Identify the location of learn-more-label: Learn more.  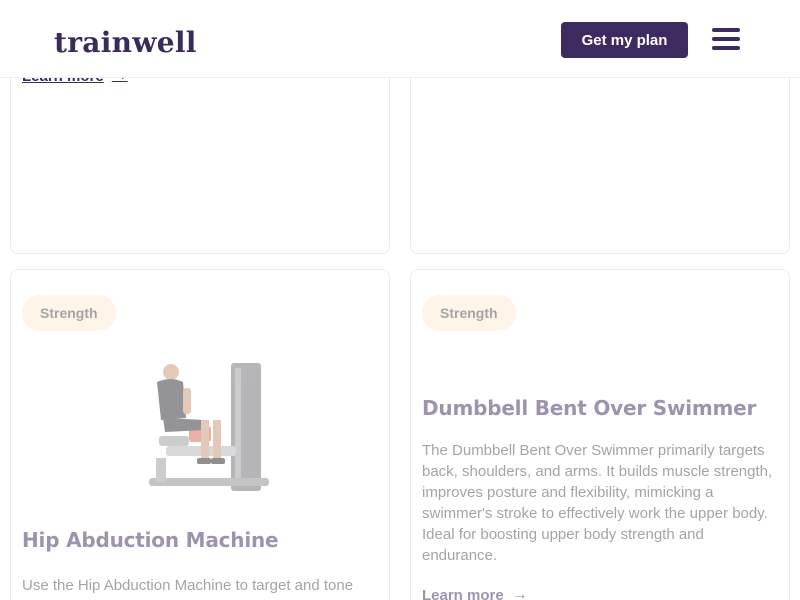
(463, 593).